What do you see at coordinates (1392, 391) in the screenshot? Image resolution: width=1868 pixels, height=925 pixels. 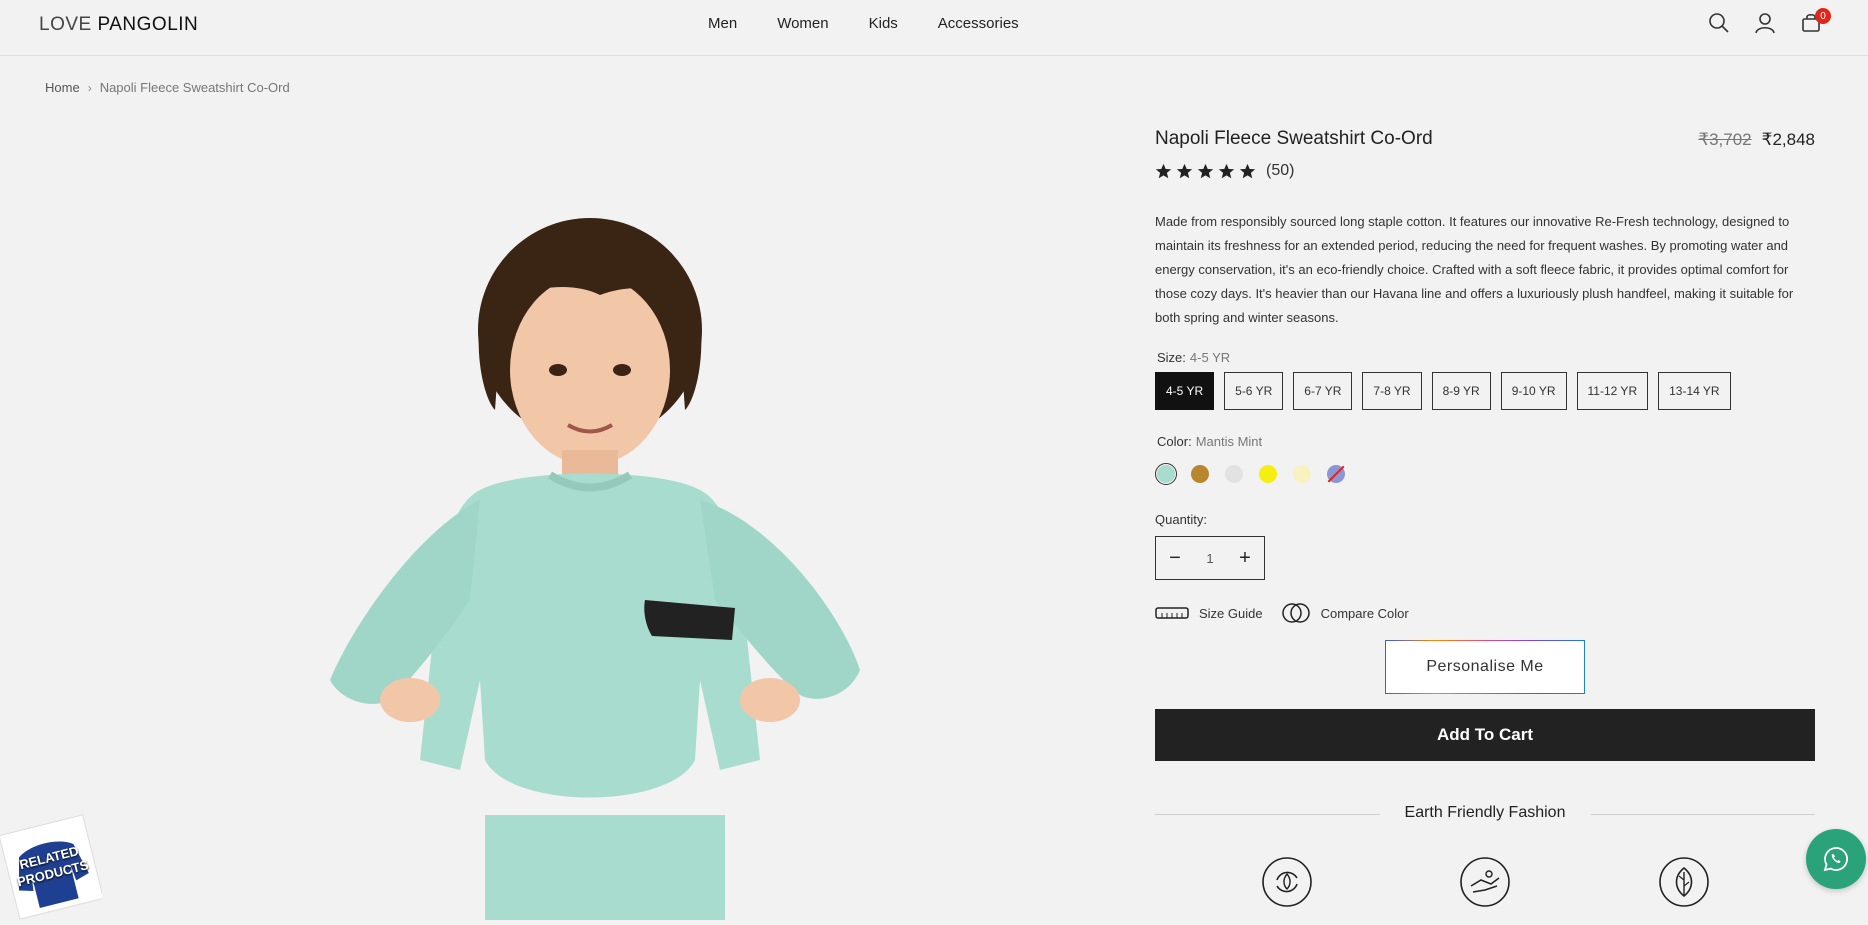 I see `size-option-7-8: 7-8 YR` at bounding box center [1392, 391].